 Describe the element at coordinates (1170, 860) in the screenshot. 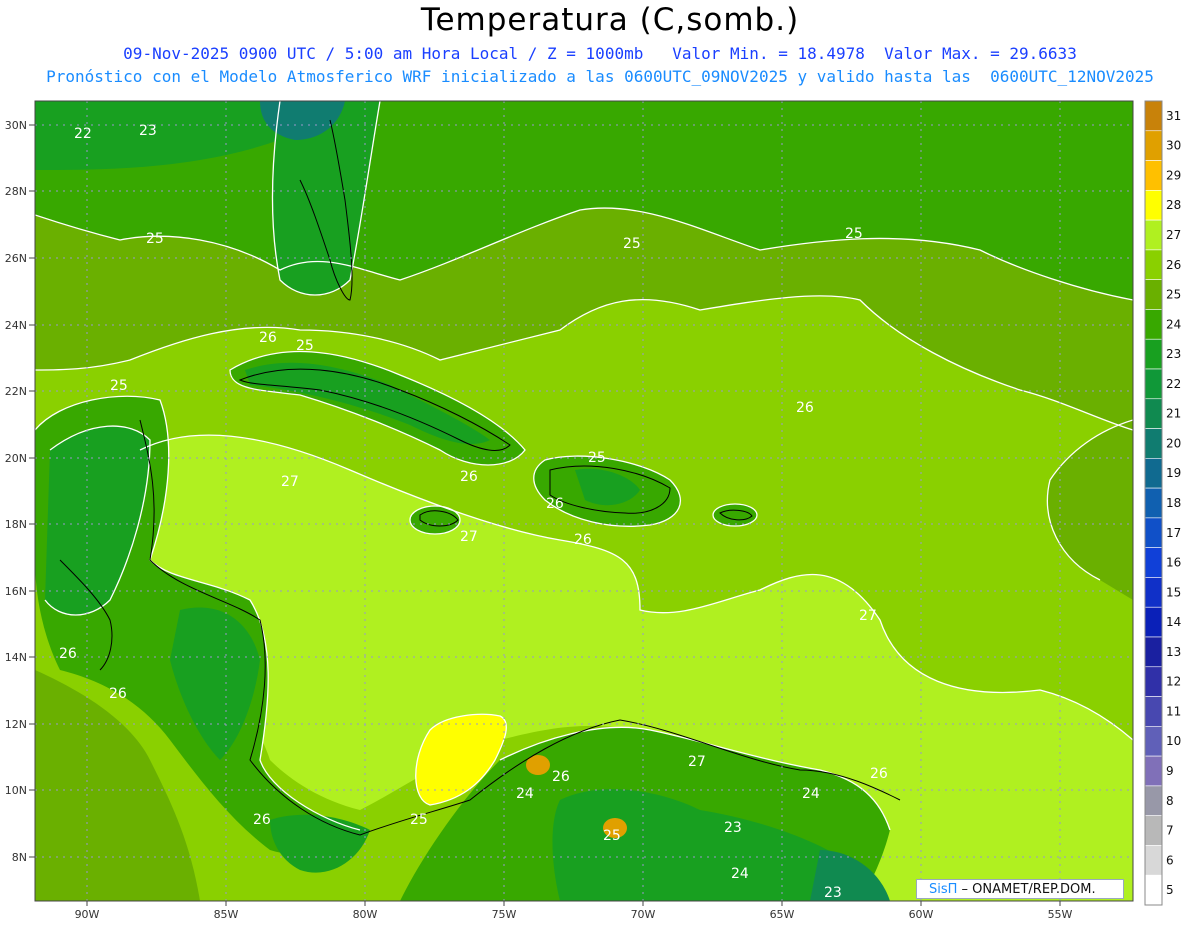

I see `colorbar-label: 6` at that location.